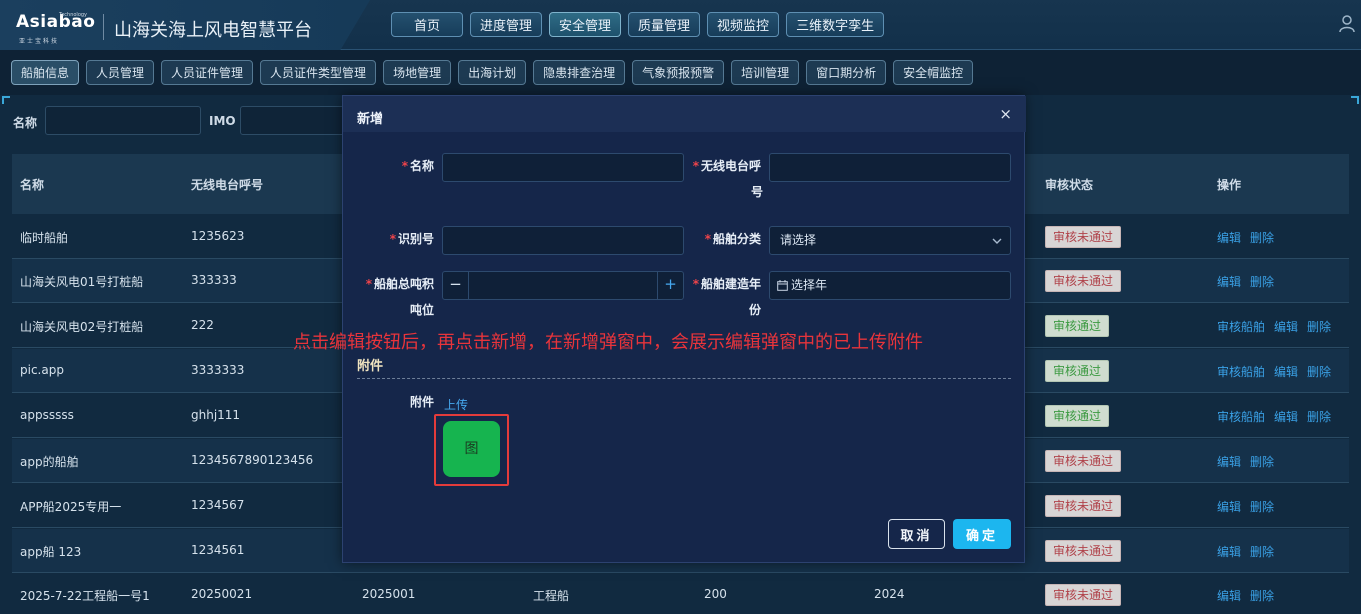 The height and width of the screenshot is (614, 1361). Describe the element at coordinates (73, 15) in the screenshot. I see `logo-sup: Technology` at that location.